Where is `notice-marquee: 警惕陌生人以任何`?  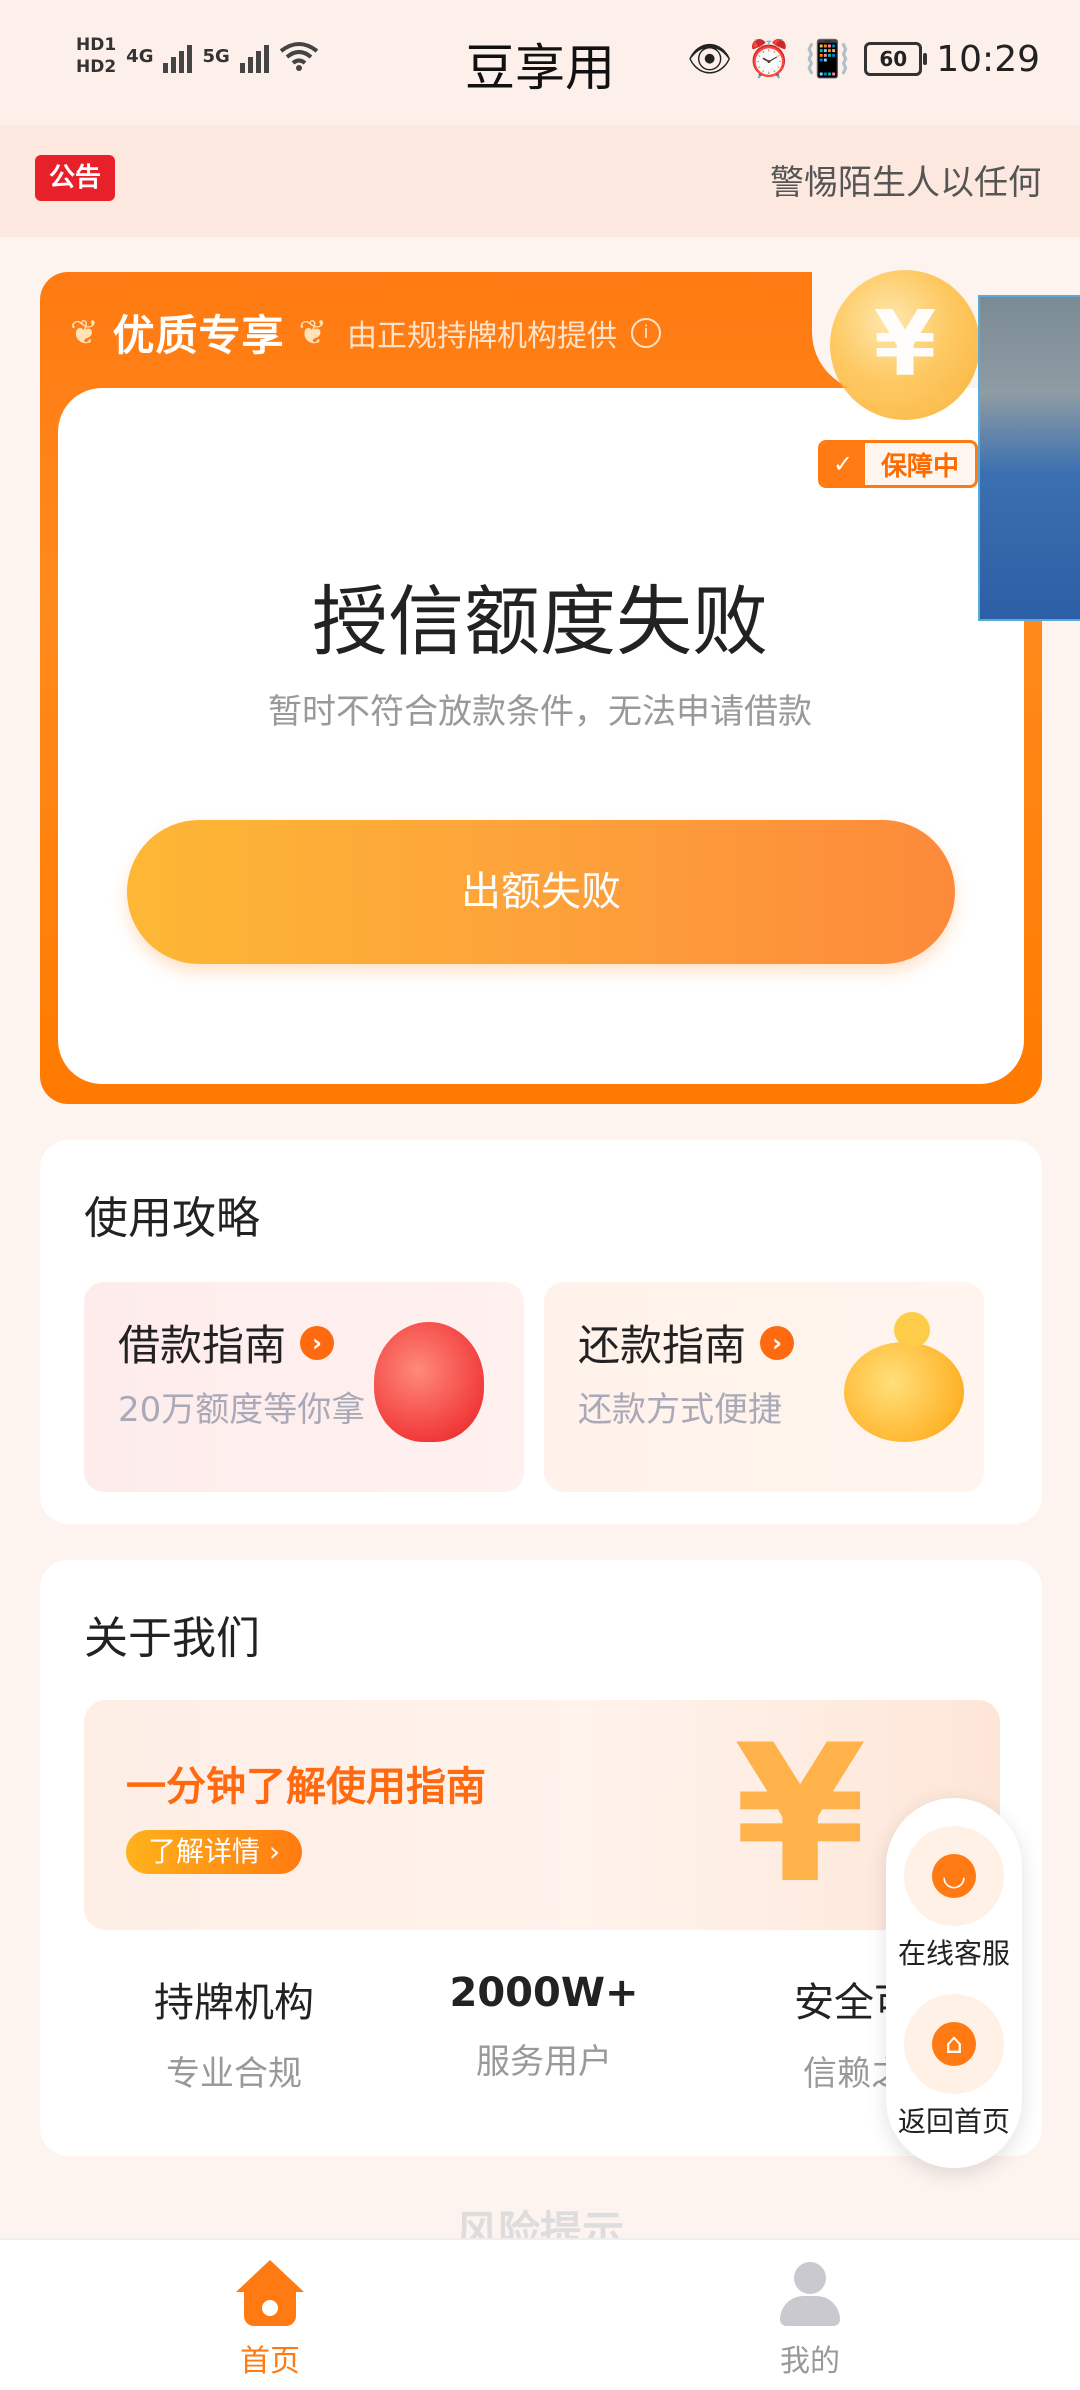
notice-marquee: 警惕陌生人以任何 is located at coordinates (905, 179).